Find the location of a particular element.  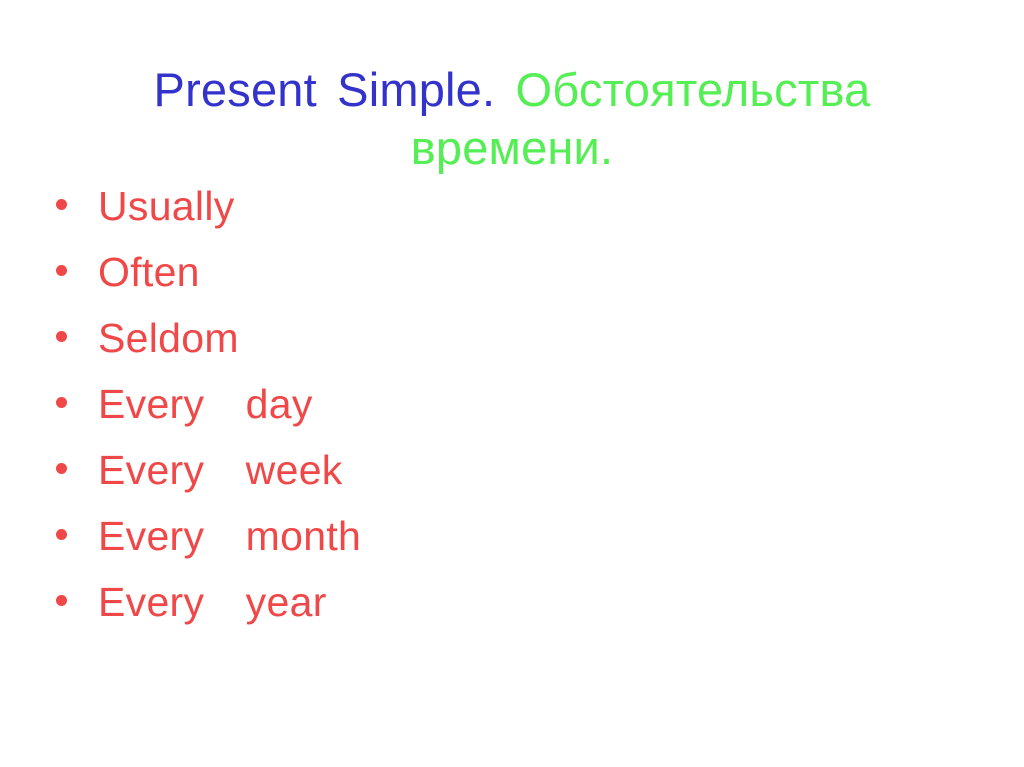

page-title: Present Simple. Обстоятельства времени. is located at coordinates (512, 119).